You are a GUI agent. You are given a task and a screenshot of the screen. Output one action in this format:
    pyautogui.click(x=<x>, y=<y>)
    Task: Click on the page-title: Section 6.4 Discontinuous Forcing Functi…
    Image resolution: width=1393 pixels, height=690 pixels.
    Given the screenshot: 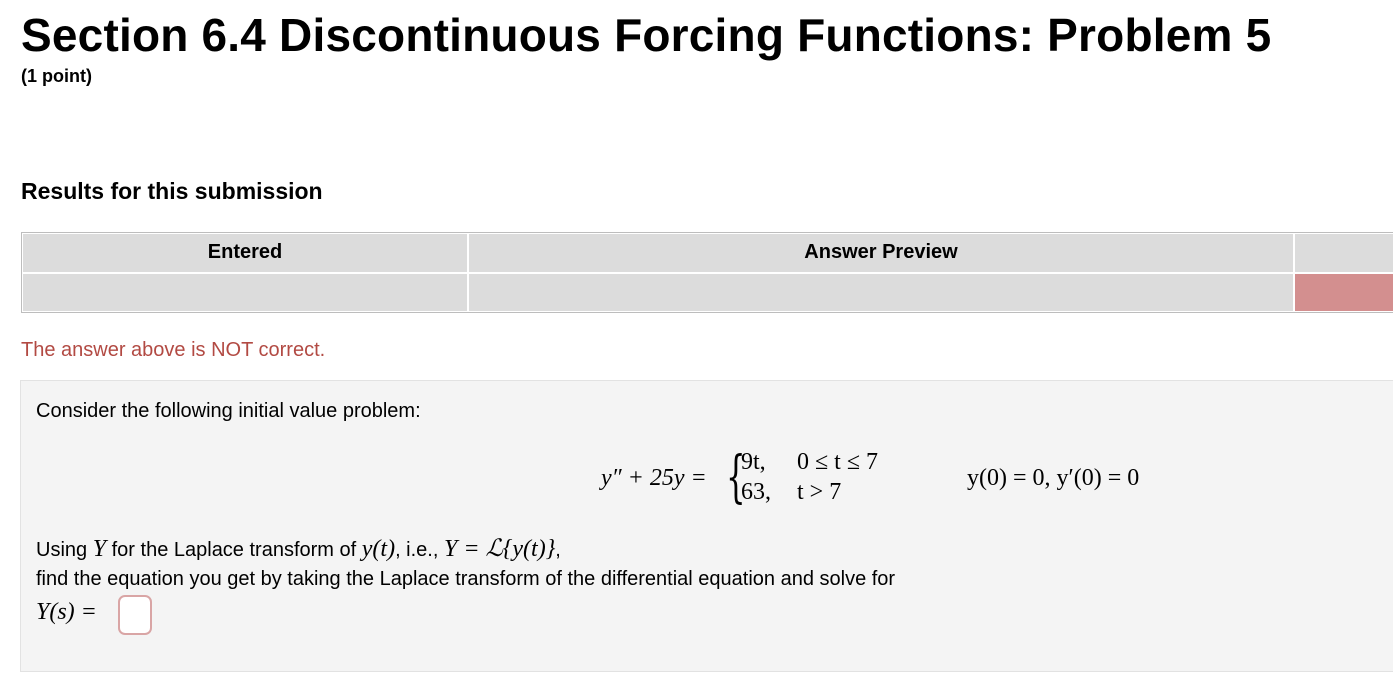 What is the action you would take?
    pyautogui.click(x=646, y=35)
    